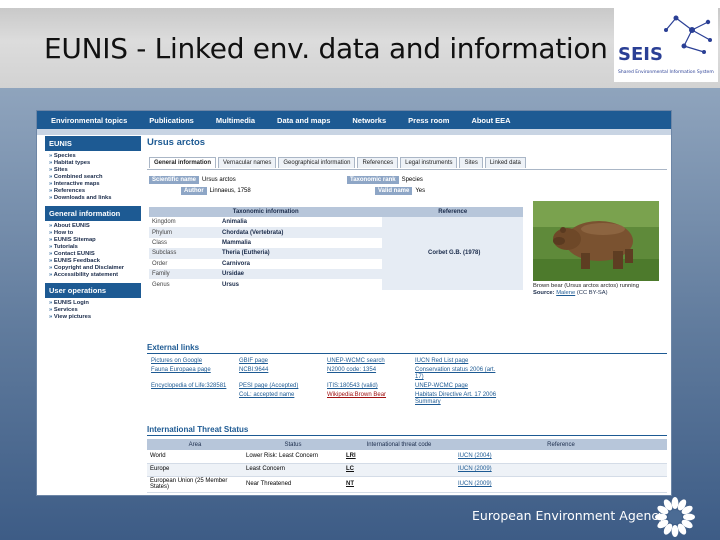 This screenshot has height=540, width=720. Describe the element at coordinates (95, 184) in the screenshot. I see `sidebar-item-interactive-maps: Interactive maps` at that location.